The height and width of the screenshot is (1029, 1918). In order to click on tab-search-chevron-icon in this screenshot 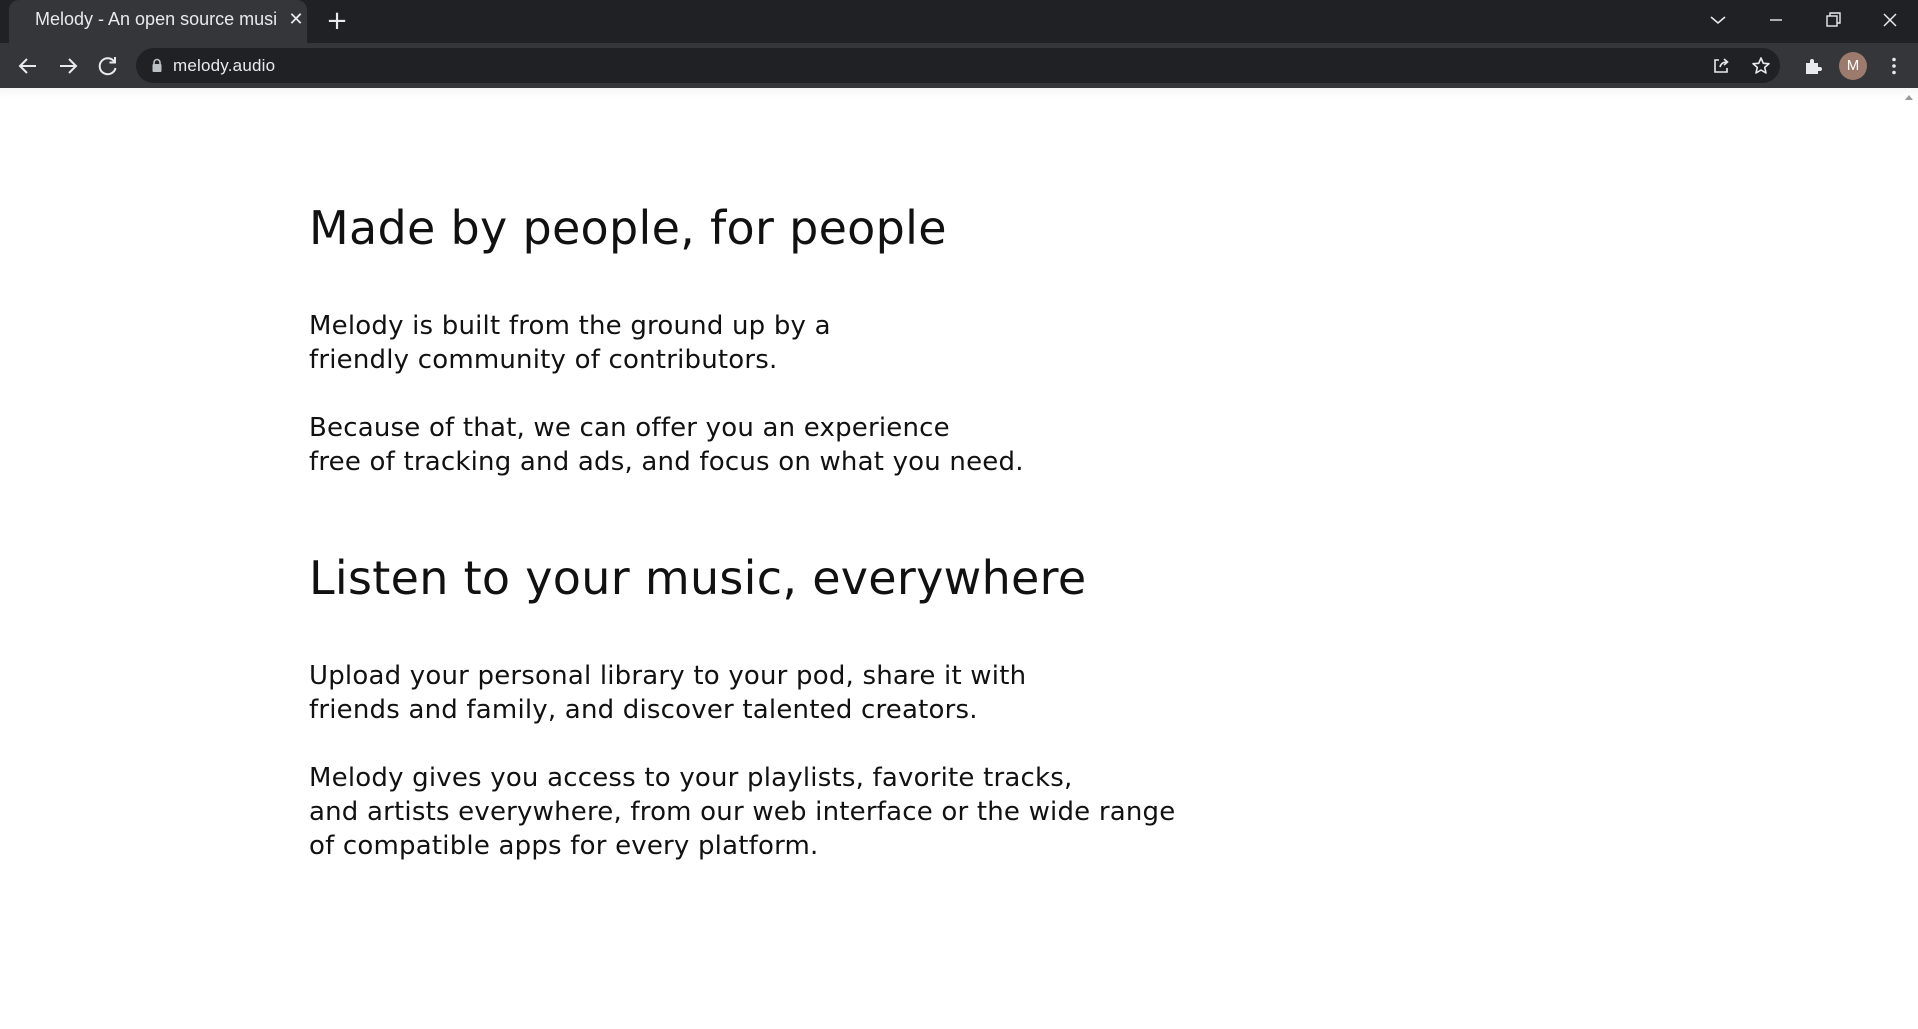, I will do `click(1718, 20)`.